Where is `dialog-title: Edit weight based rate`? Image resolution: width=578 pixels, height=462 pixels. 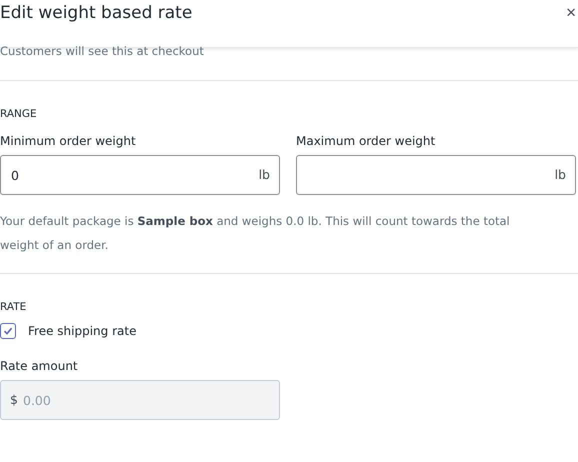
dialog-title: Edit weight based rate is located at coordinates (96, 13).